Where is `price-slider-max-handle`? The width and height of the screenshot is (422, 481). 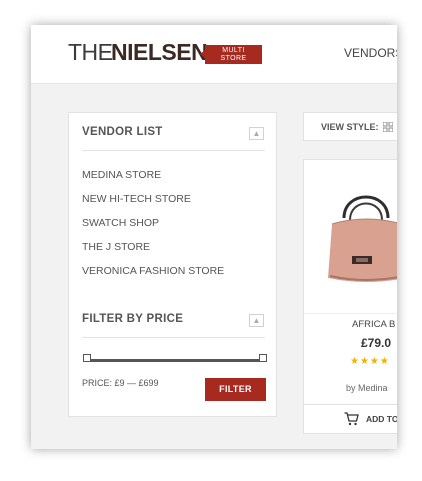 price-slider-max-handle is located at coordinates (263, 358).